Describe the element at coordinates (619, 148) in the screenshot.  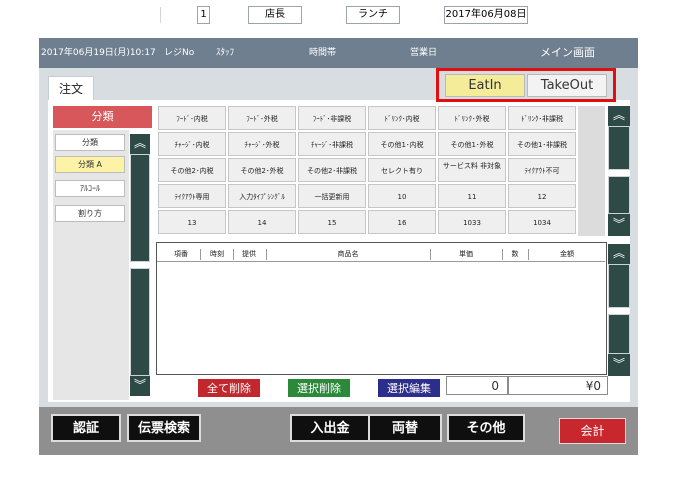
I see `product-scrollbar-upper` at that location.